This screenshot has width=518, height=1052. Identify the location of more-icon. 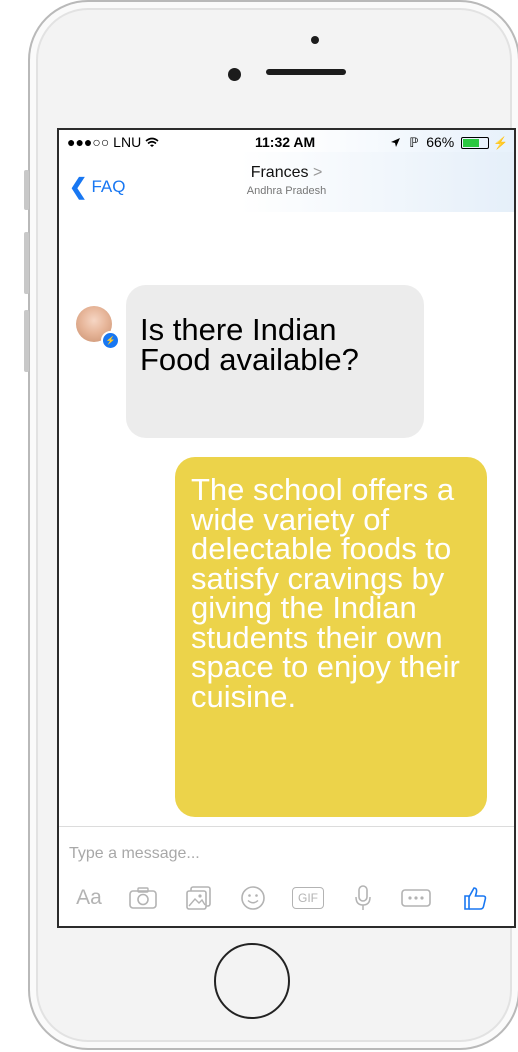
(416, 898).